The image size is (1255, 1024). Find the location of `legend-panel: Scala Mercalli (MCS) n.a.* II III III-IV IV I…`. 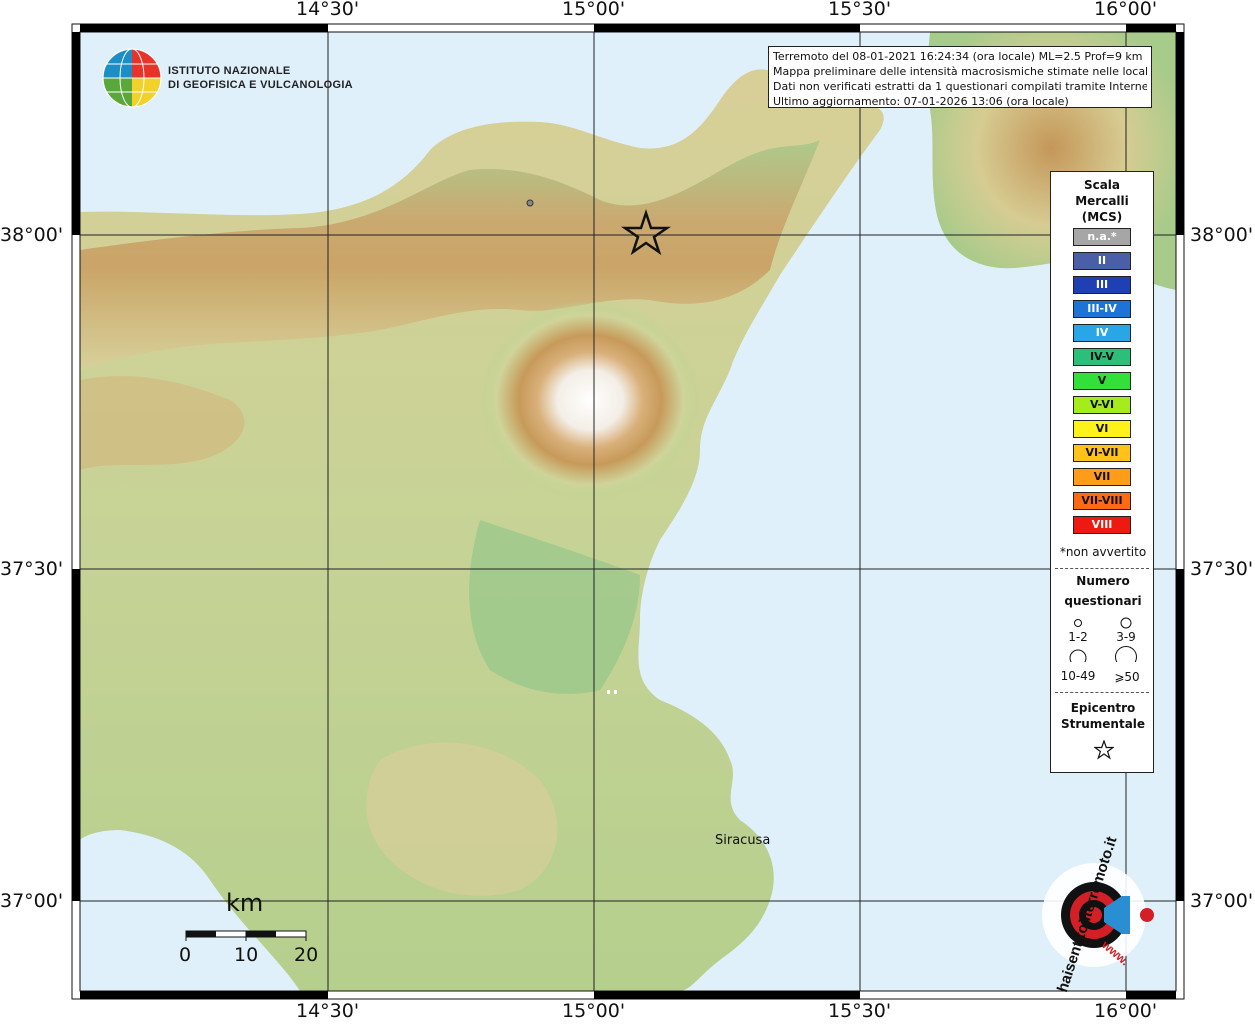

legend-panel: Scala Mercalli (MCS) n.a.* II III III-IV IV I… is located at coordinates (1102, 472).